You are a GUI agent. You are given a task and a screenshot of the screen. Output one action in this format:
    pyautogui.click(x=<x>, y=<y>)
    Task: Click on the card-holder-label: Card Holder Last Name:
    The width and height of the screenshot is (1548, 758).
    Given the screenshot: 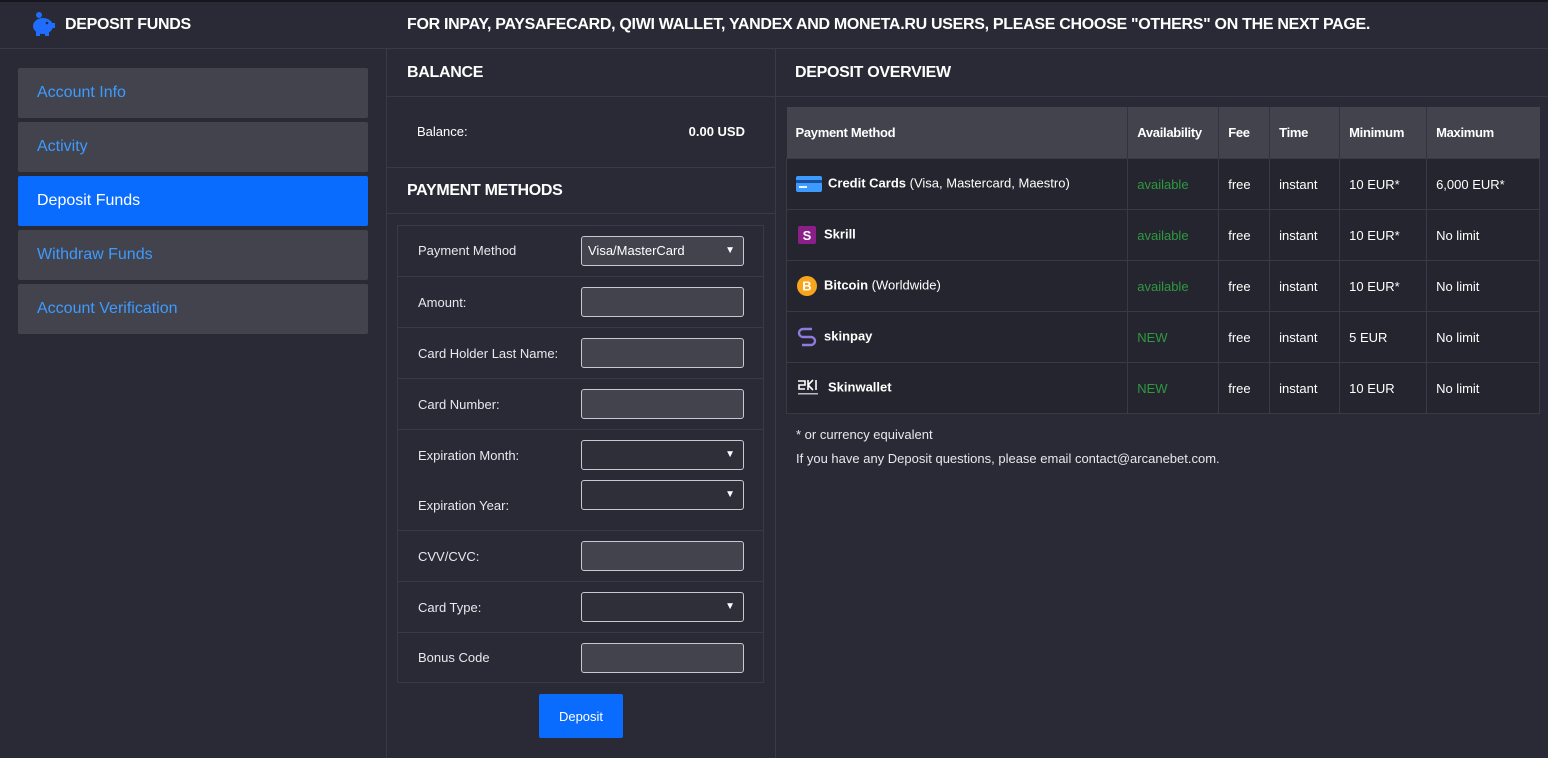 What is the action you would take?
    pyautogui.click(x=488, y=353)
    